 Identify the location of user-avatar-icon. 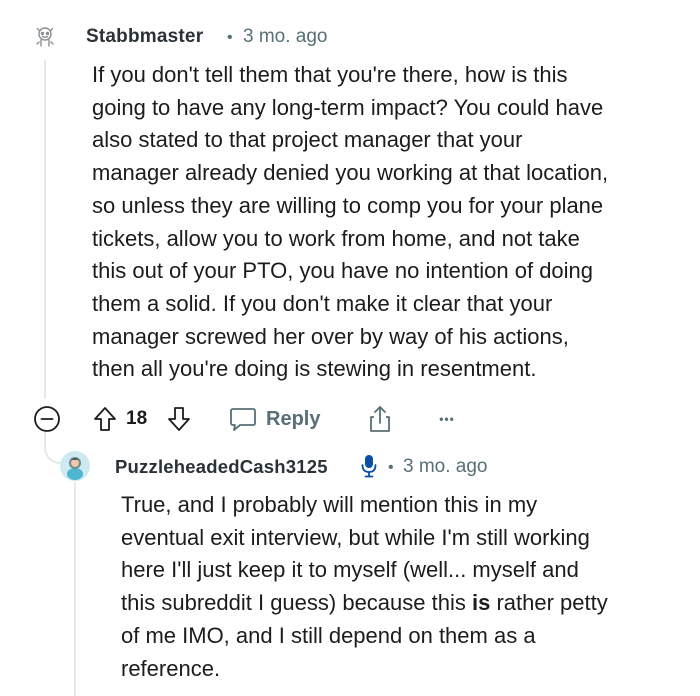
(75, 466).